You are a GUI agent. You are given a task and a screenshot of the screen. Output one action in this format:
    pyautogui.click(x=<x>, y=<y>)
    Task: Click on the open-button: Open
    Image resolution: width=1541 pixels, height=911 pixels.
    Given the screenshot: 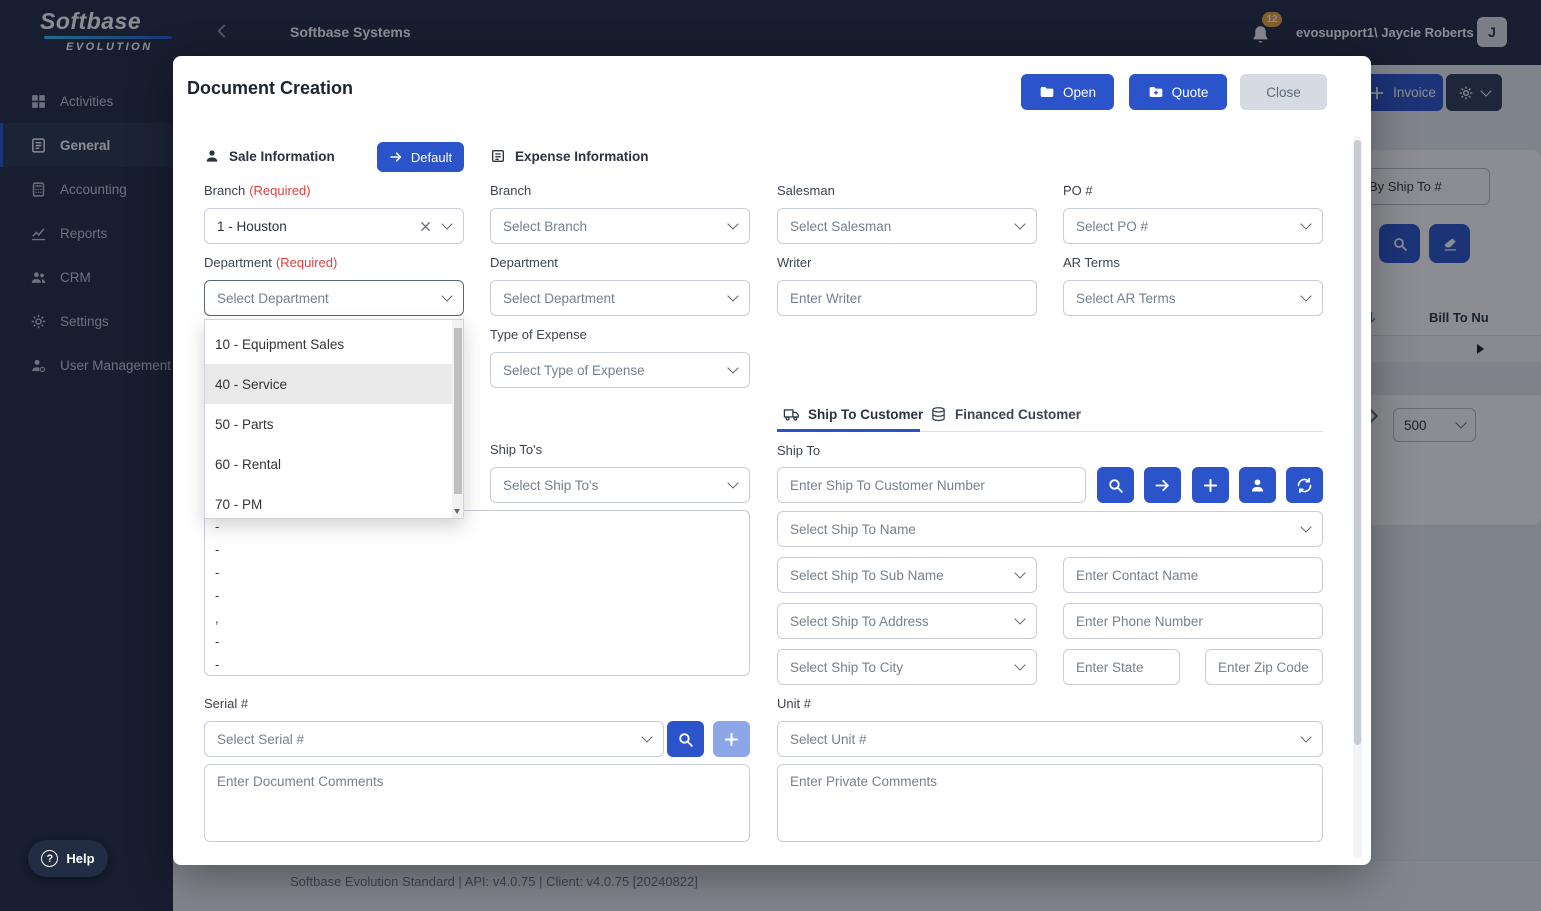 What is the action you would take?
    pyautogui.click(x=1067, y=92)
    